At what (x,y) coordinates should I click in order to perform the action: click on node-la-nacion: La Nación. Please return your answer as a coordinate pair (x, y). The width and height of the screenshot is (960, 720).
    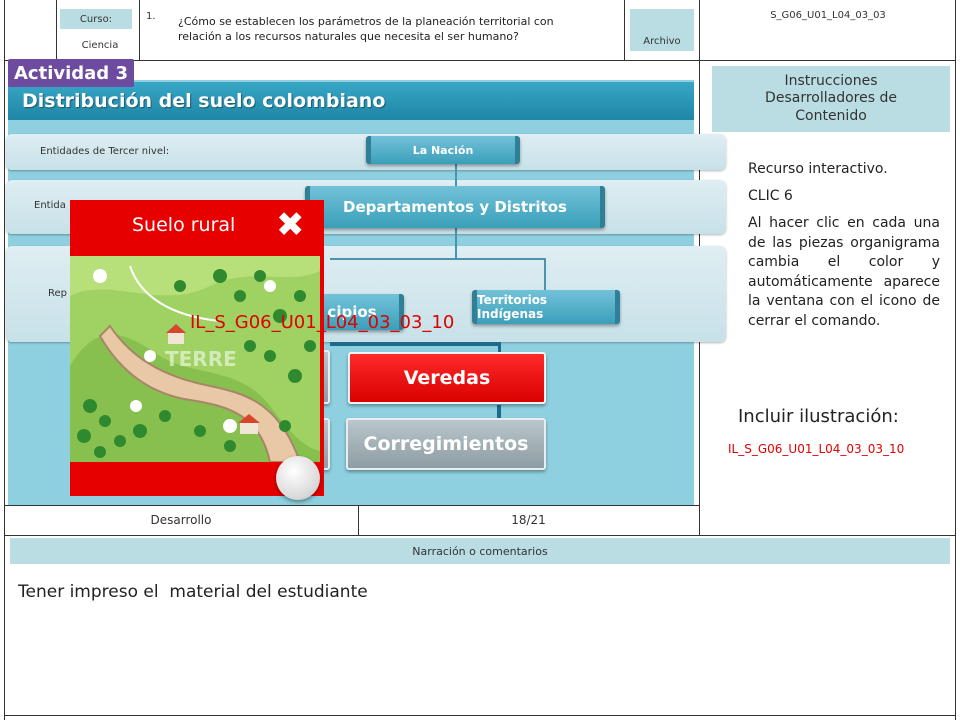
    Looking at the image, I should click on (443, 150).